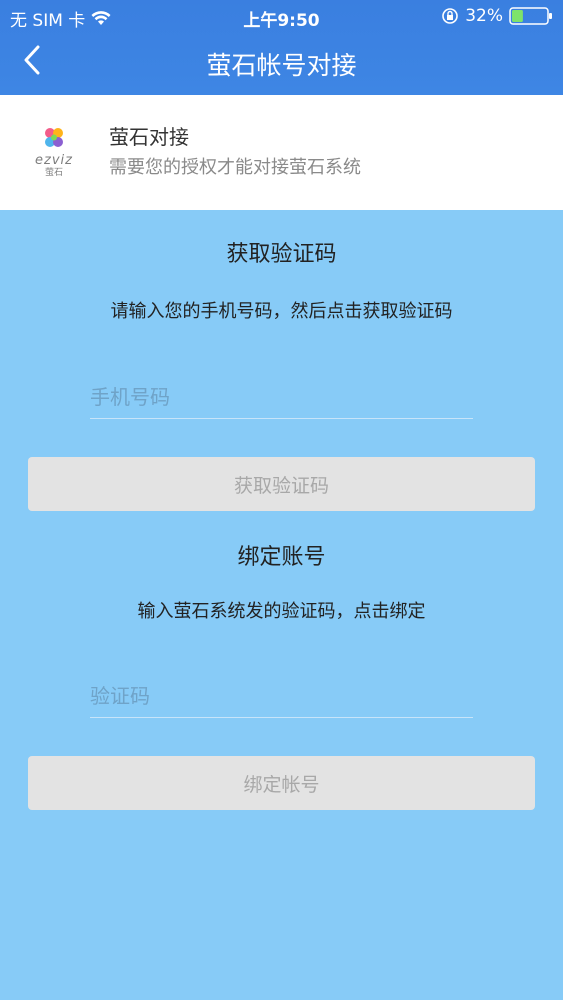 This screenshot has width=563, height=1000. I want to click on nav-bar: 萤石帐号对接, so click(281, 63).